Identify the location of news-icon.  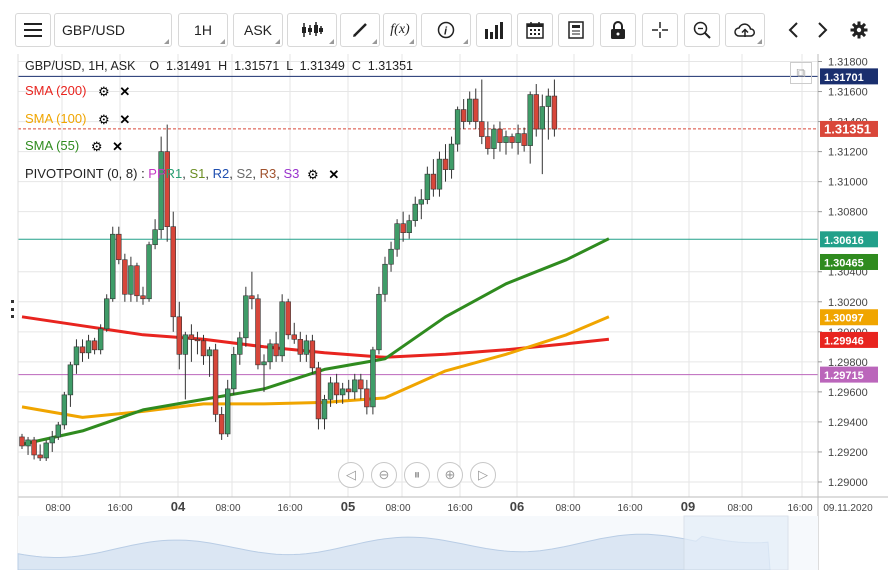
(576, 30).